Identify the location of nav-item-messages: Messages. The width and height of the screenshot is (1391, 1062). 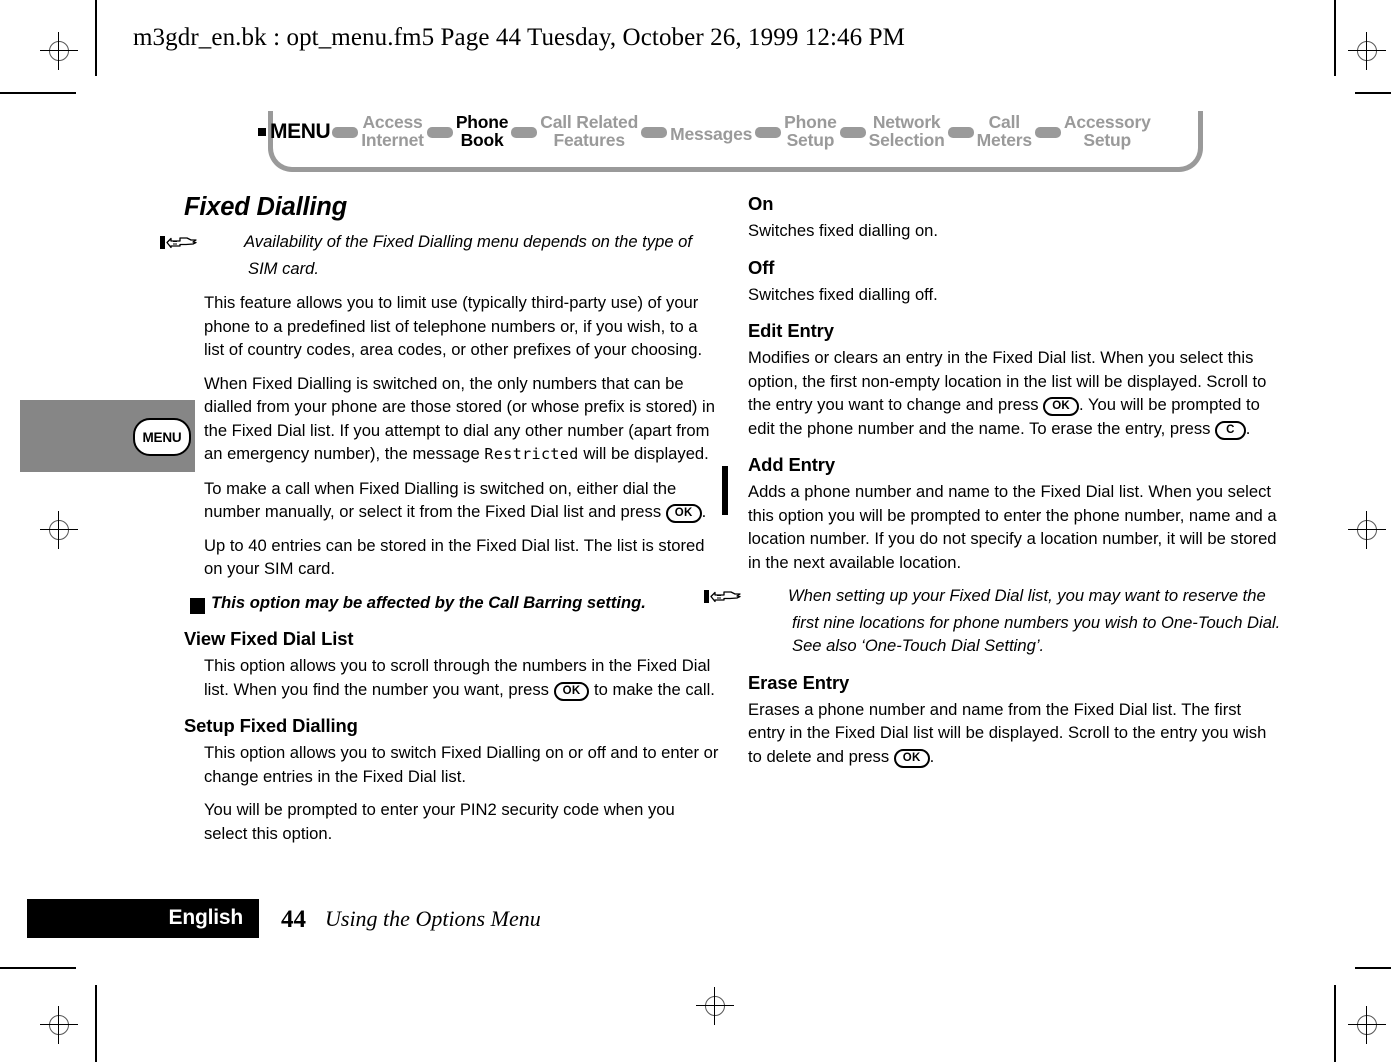
(711, 132).